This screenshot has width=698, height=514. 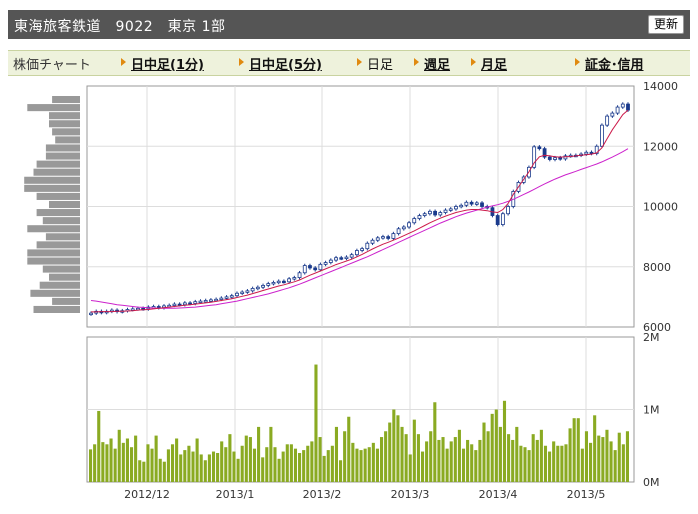 What do you see at coordinates (657, 267) in the screenshot?
I see `y-tick-label: 8000` at bounding box center [657, 267].